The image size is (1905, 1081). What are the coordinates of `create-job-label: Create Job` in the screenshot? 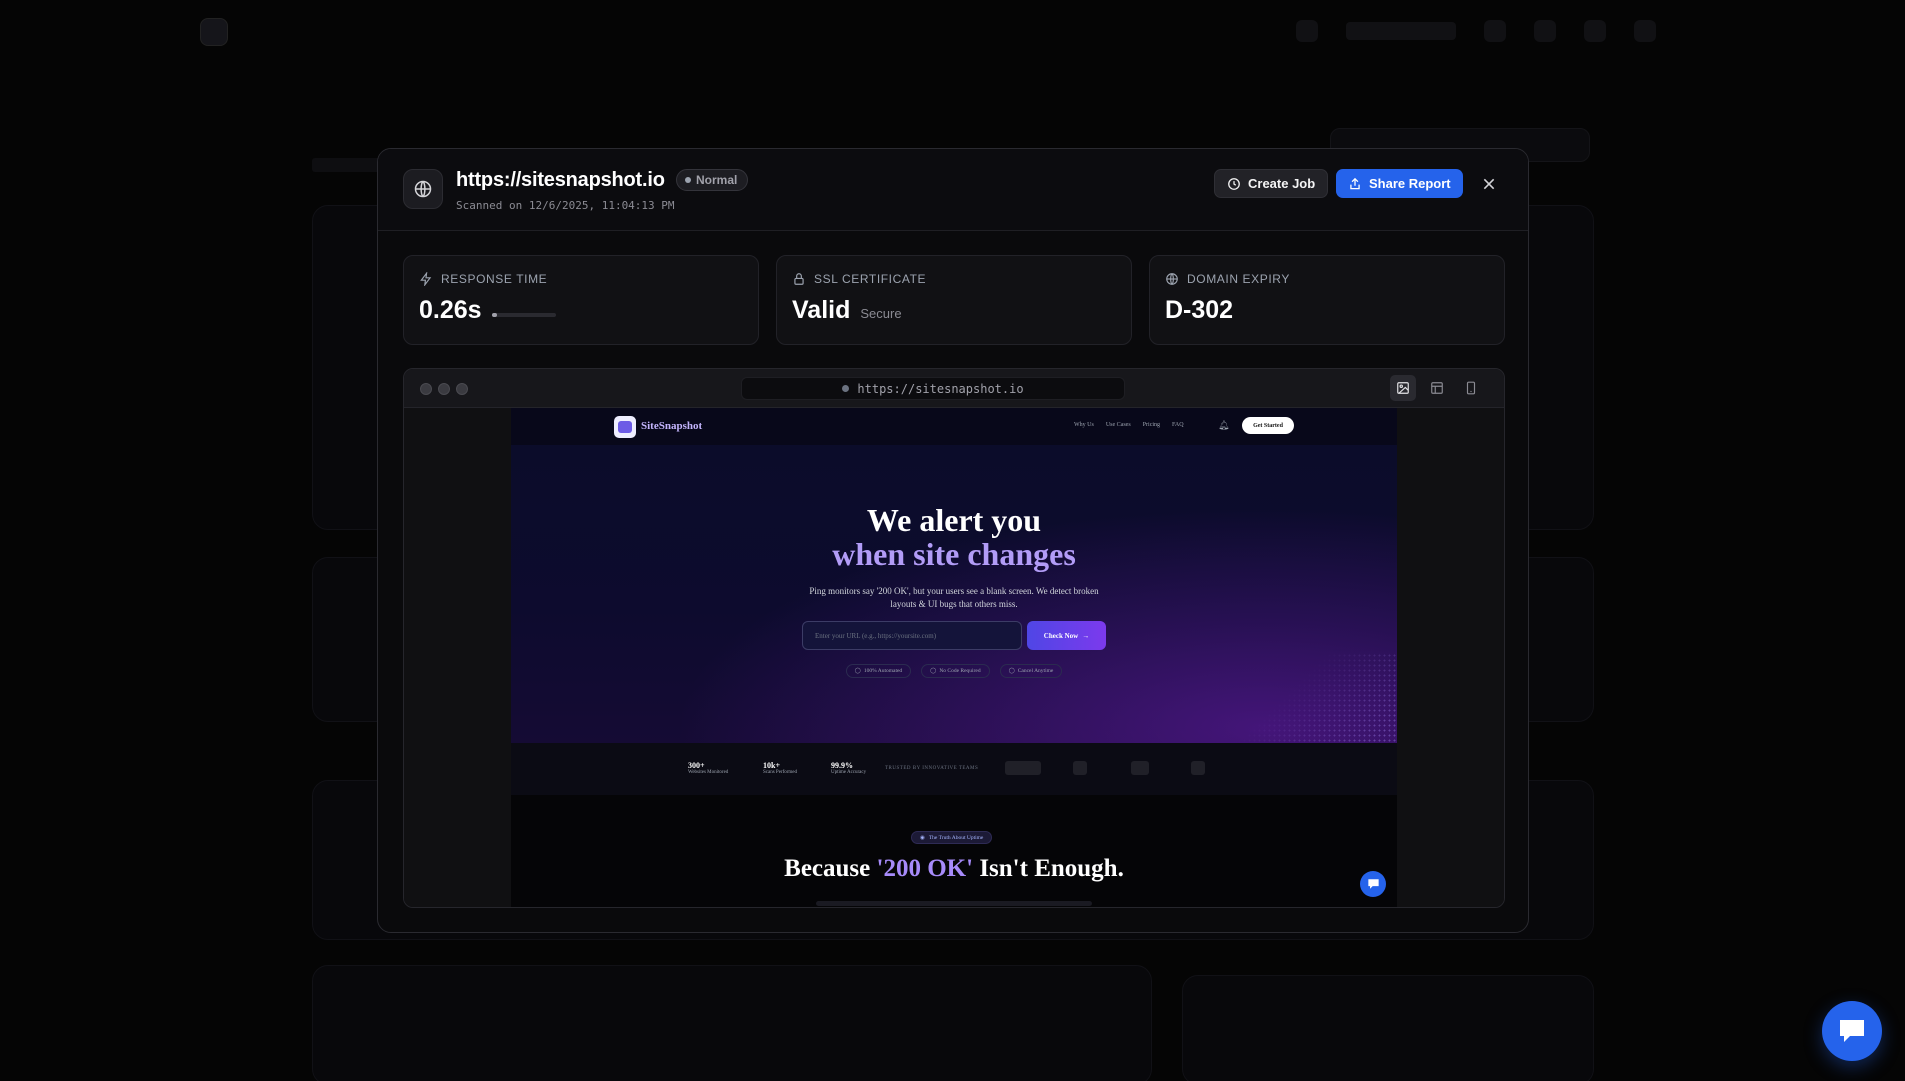 It's located at (1282, 183).